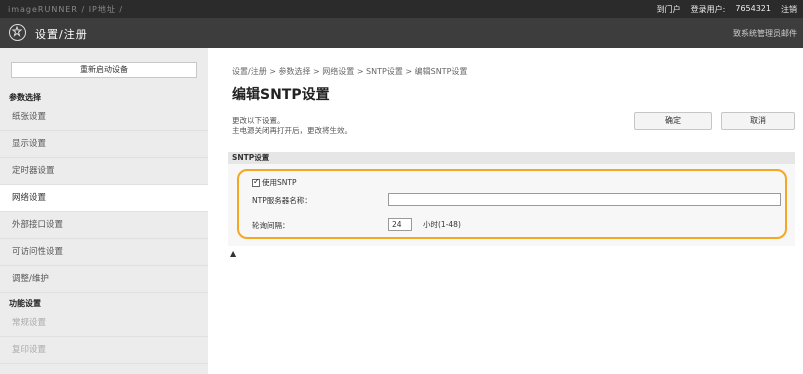 The width and height of the screenshot is (803, 374). I want to click on sntp-section-header: SNTP设置, so click(511, 158).